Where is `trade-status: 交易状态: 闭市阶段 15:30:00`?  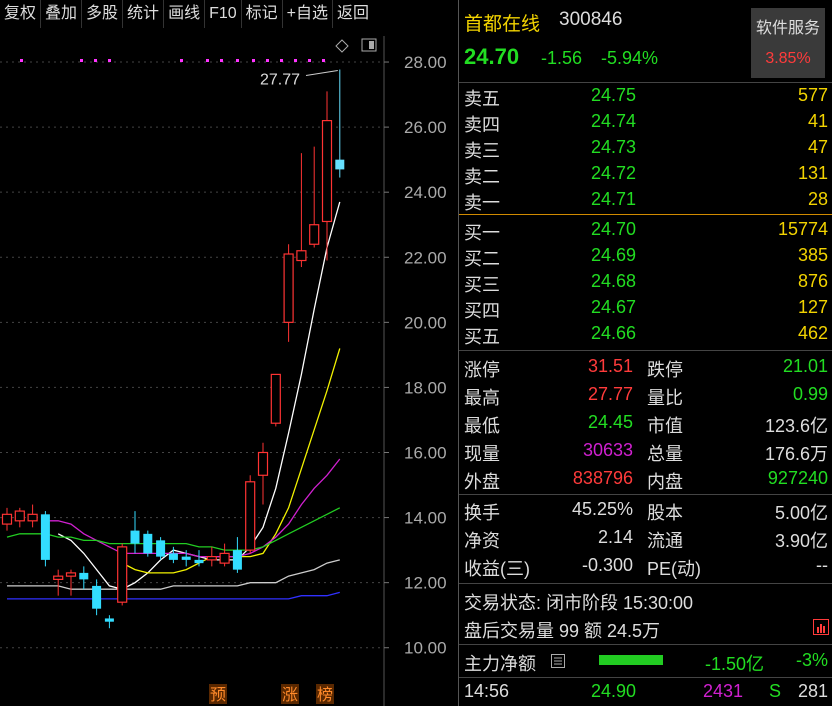 trade-status: 交易状态: 闭市阶段 15:30:00 is located at coordinates (645, 600).